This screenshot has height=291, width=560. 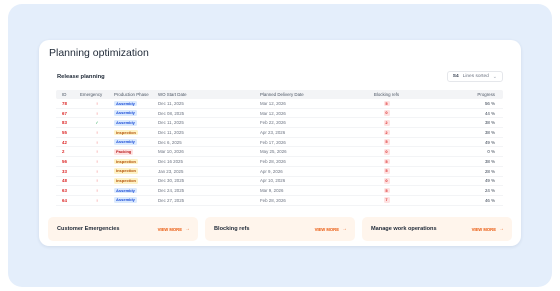 What do you see at coordinates (64, 181) in the screenshot?
I see `row-id: 48` at bounding box center [64, 181].